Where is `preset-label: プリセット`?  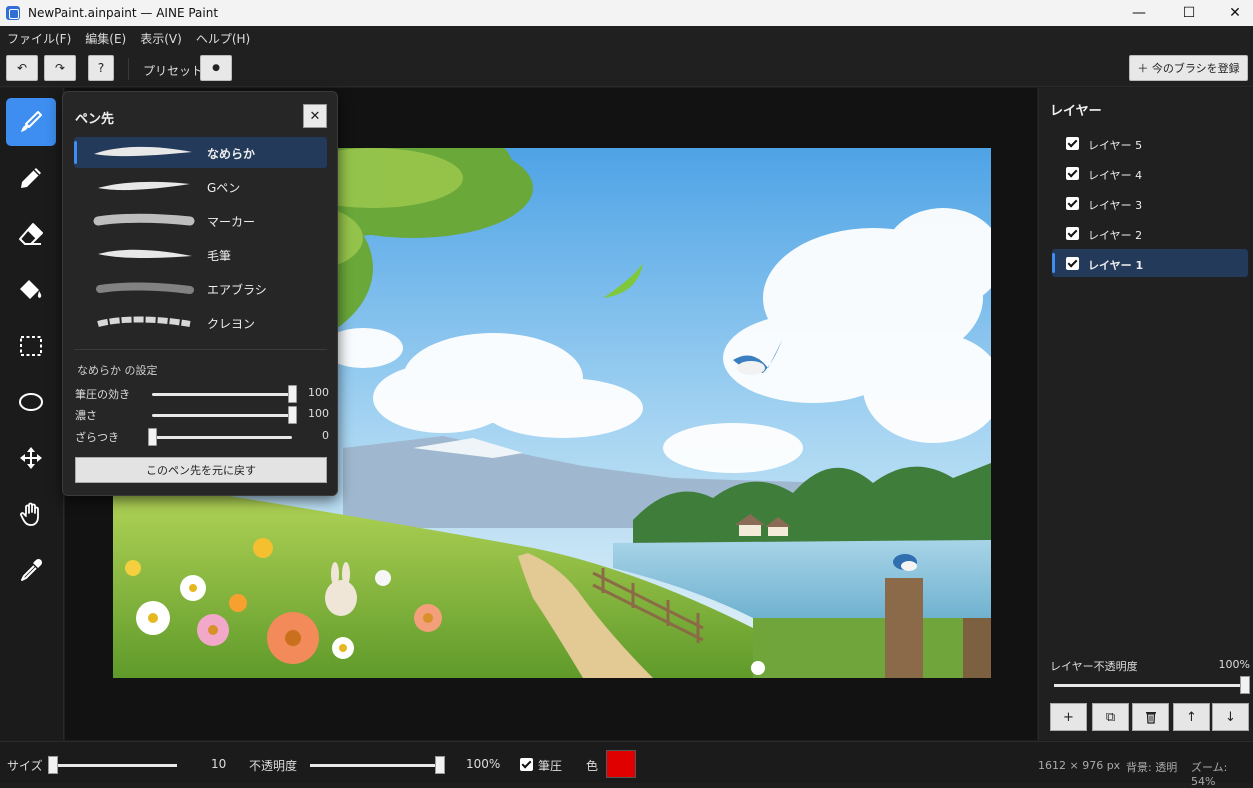
preset-label: プリセット is located at coordinates (173, 71).